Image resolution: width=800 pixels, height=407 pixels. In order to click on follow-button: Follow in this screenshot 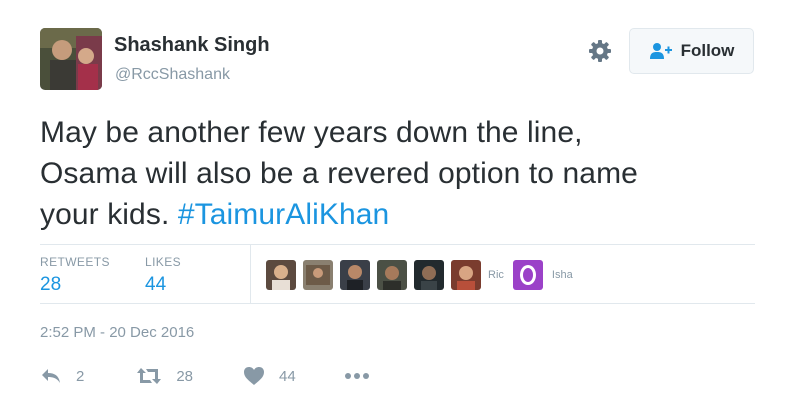, I will do `click(691, 51)`.